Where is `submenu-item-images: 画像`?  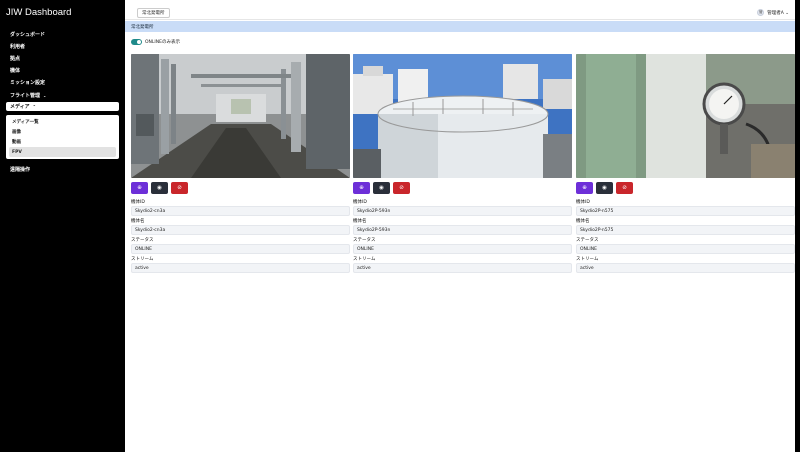
submenu-item-images: 画像 is located at coordinates (62, 132).